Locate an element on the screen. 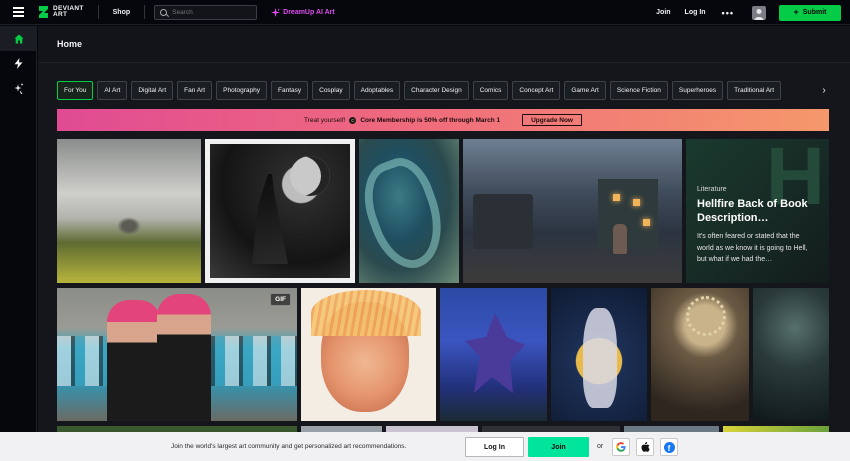 Image resolution: width=850 pixels, height=461 pixels. chip-ai-art: AI Art is located at coordinates (112, 90).